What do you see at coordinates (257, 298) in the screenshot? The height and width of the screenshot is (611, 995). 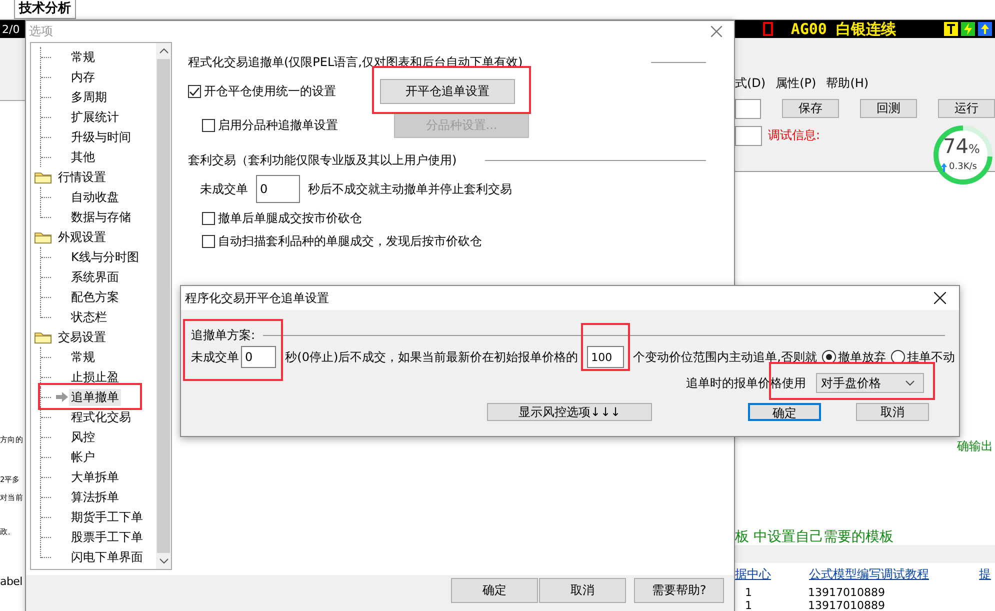 I see `dialog-title: 程序化交易开平仓追单设置` at bounding box center [257, 298].